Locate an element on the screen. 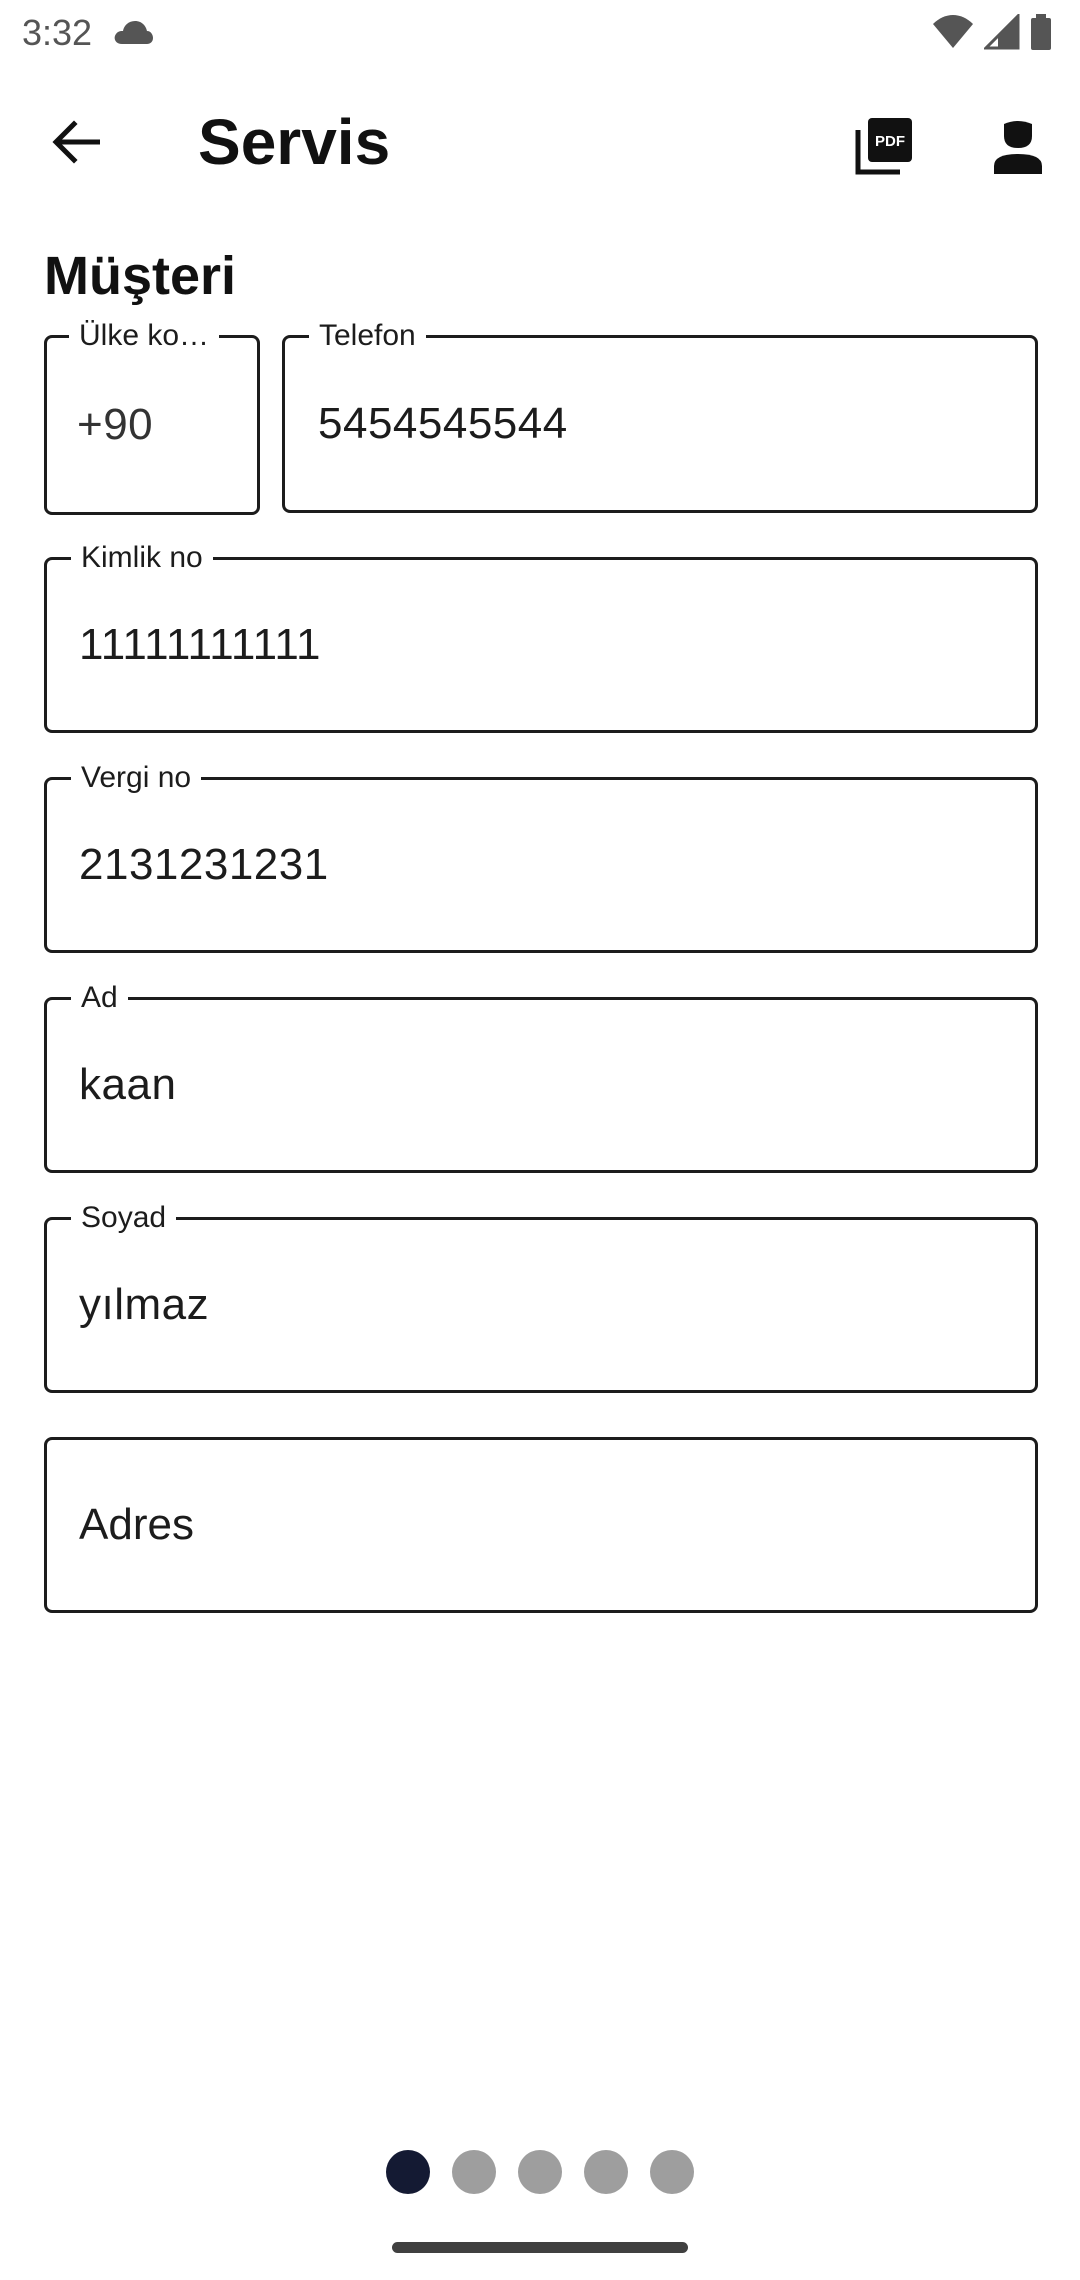  phone-value: 5454545544 is located at coordinates (443, 423).